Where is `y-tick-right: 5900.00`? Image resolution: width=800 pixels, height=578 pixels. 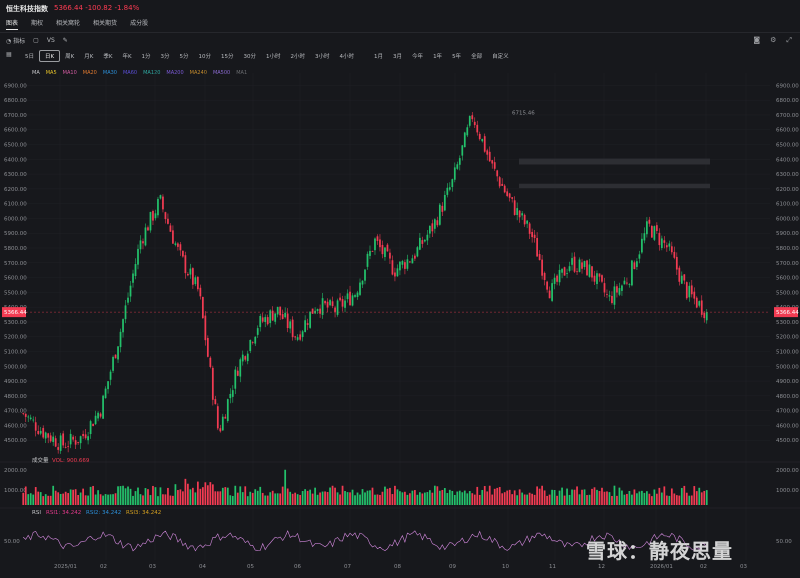 y-tick-right: 5900.00 is located at coordinates (787, 234).